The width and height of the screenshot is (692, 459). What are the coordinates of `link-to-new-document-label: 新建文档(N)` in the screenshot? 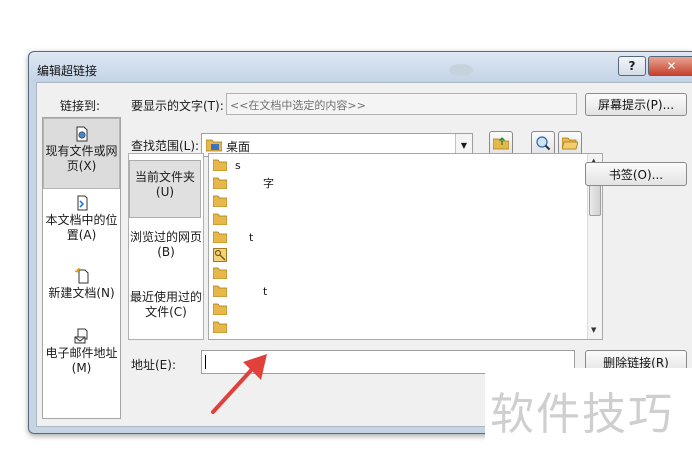 It's located at (81, 293).